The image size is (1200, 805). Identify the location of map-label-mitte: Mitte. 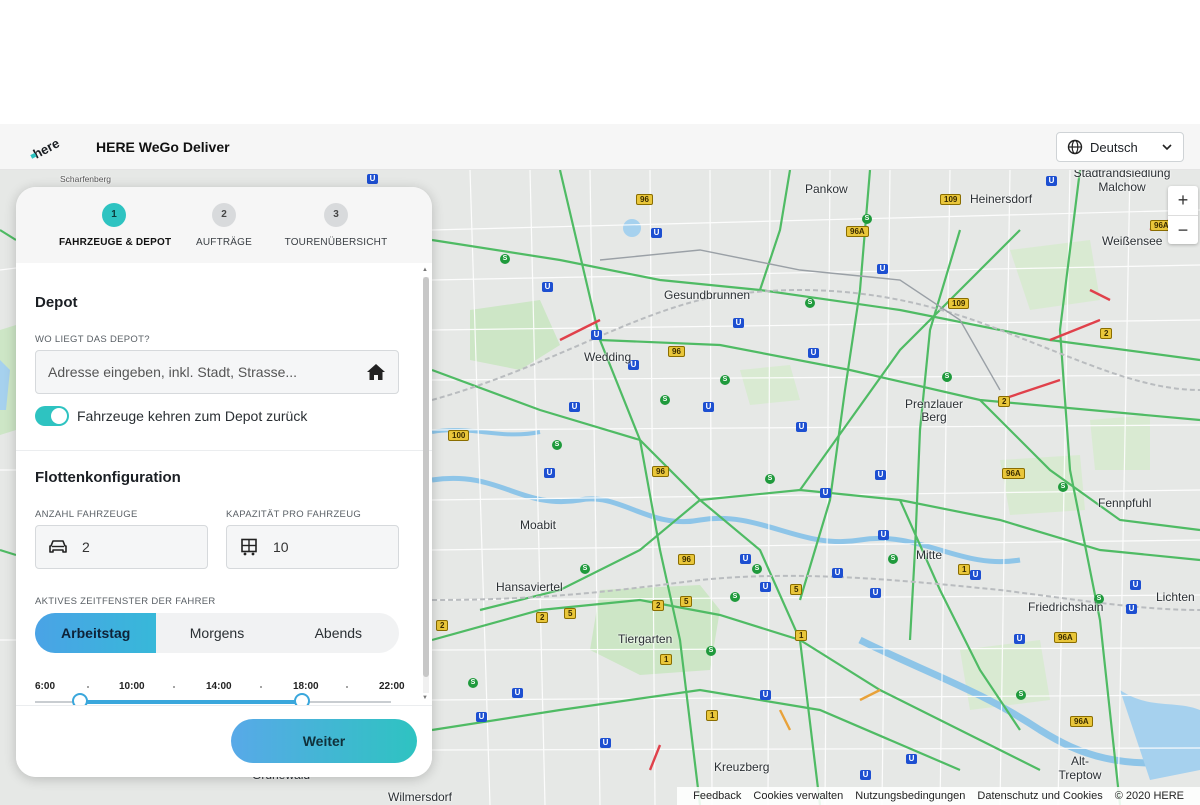
(929, 555).